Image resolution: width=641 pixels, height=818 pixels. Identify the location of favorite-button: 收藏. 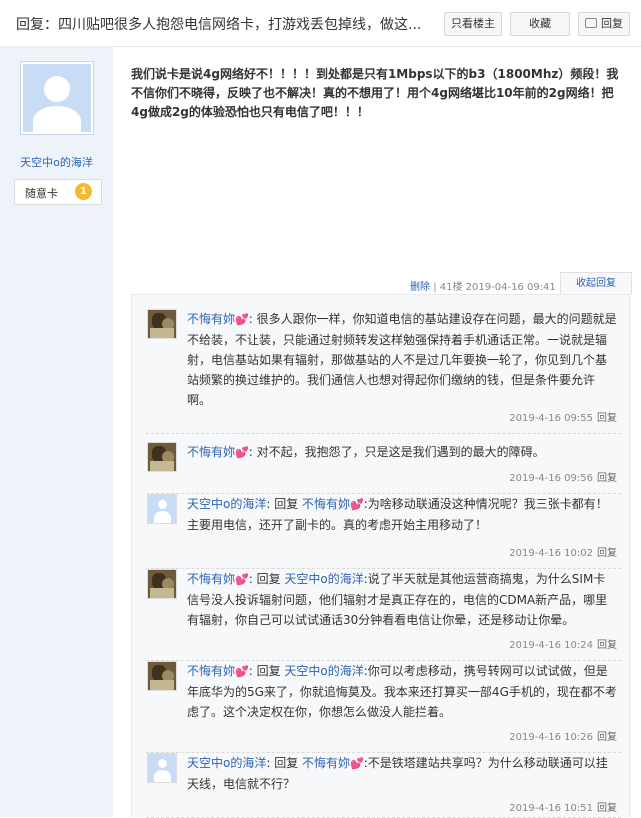
(540, 24).